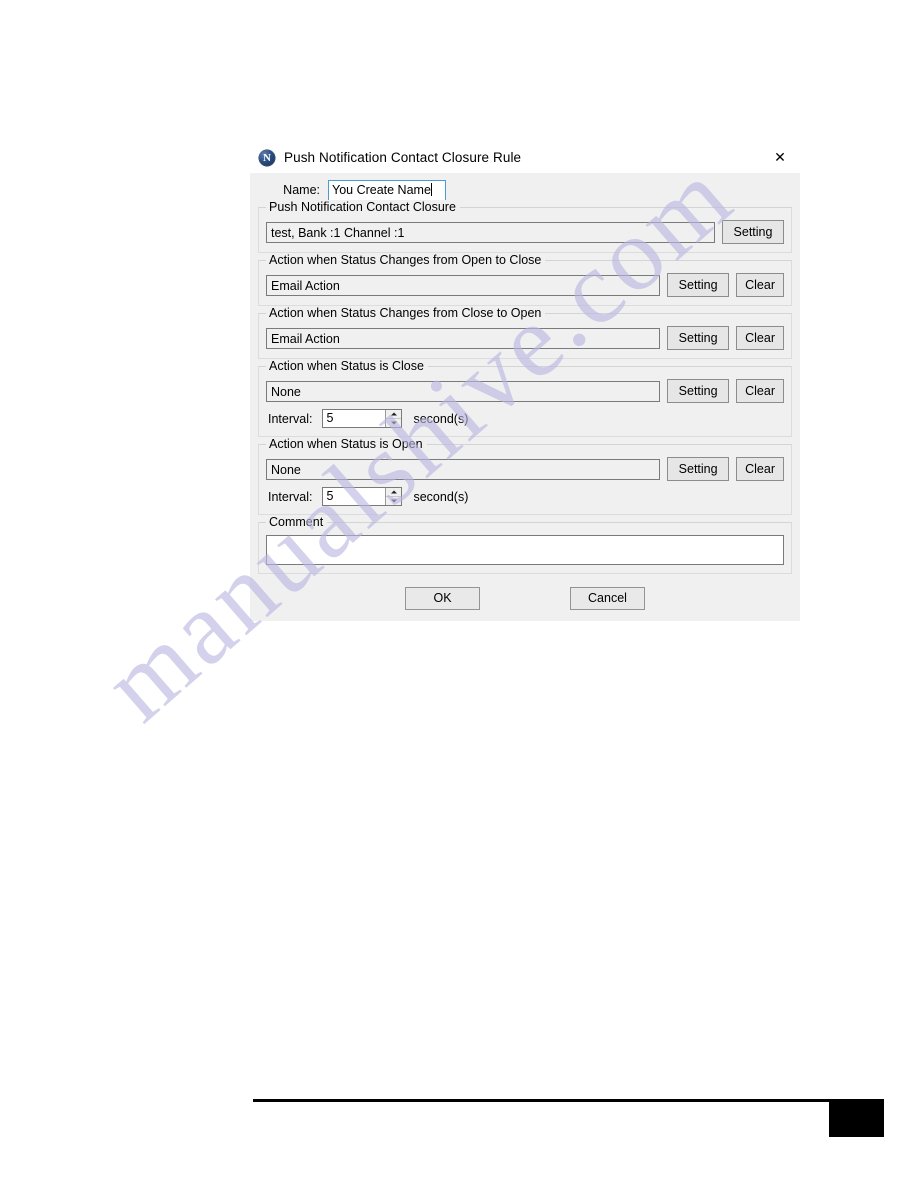 This screenshot has width=918, height=1188. I want to click on status-open-action-value: None, so click(463, 469).